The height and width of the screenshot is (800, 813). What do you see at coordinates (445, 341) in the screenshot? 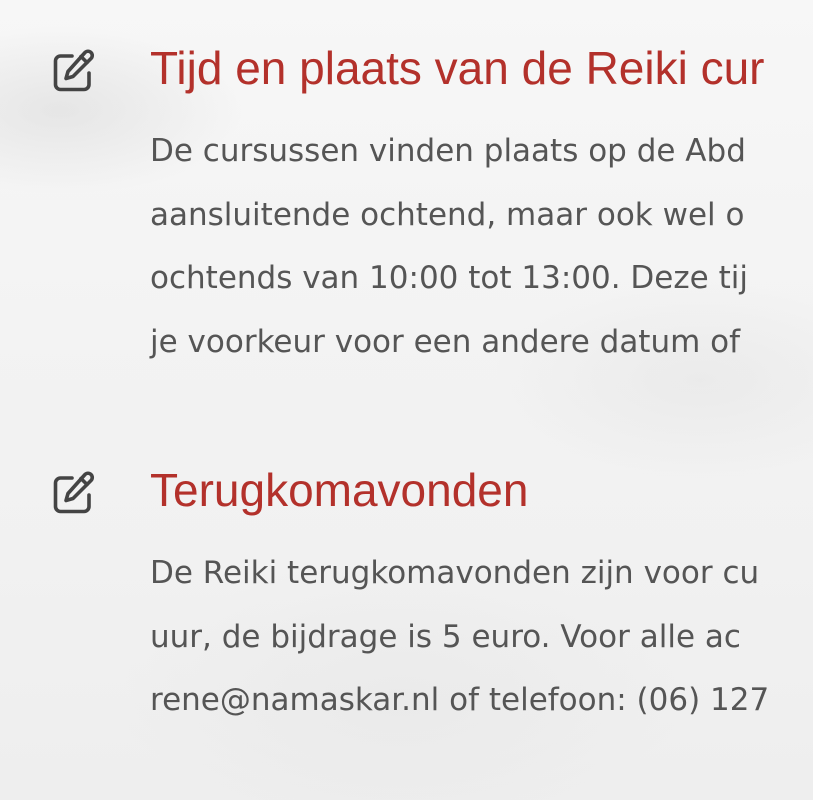
I see `body-line: je voorkeur voor een andere datum of` at bounding box center [445, 341].